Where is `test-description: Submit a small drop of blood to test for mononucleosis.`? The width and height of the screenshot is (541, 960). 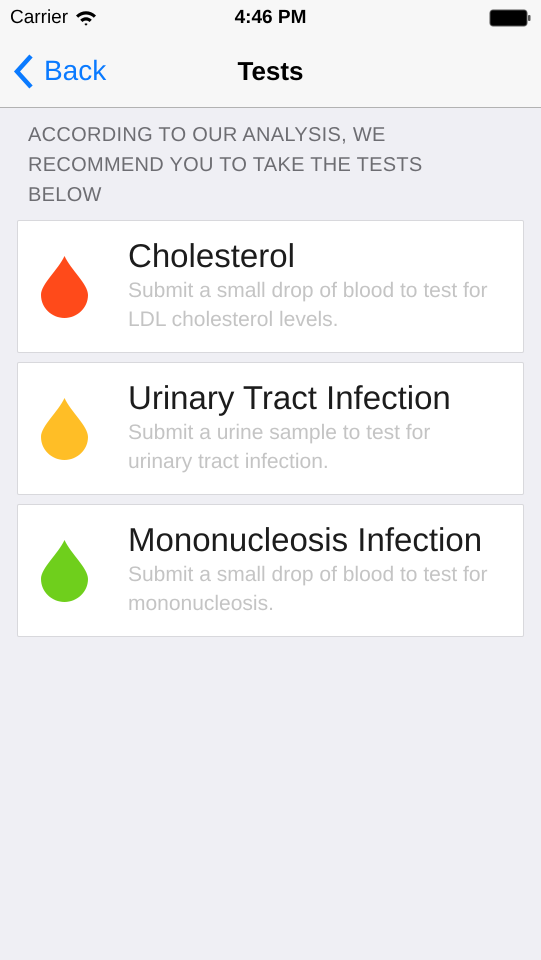 test-description: Submit a small drop of blood to test for mononucleosis. is located at coordinates (308, 589).